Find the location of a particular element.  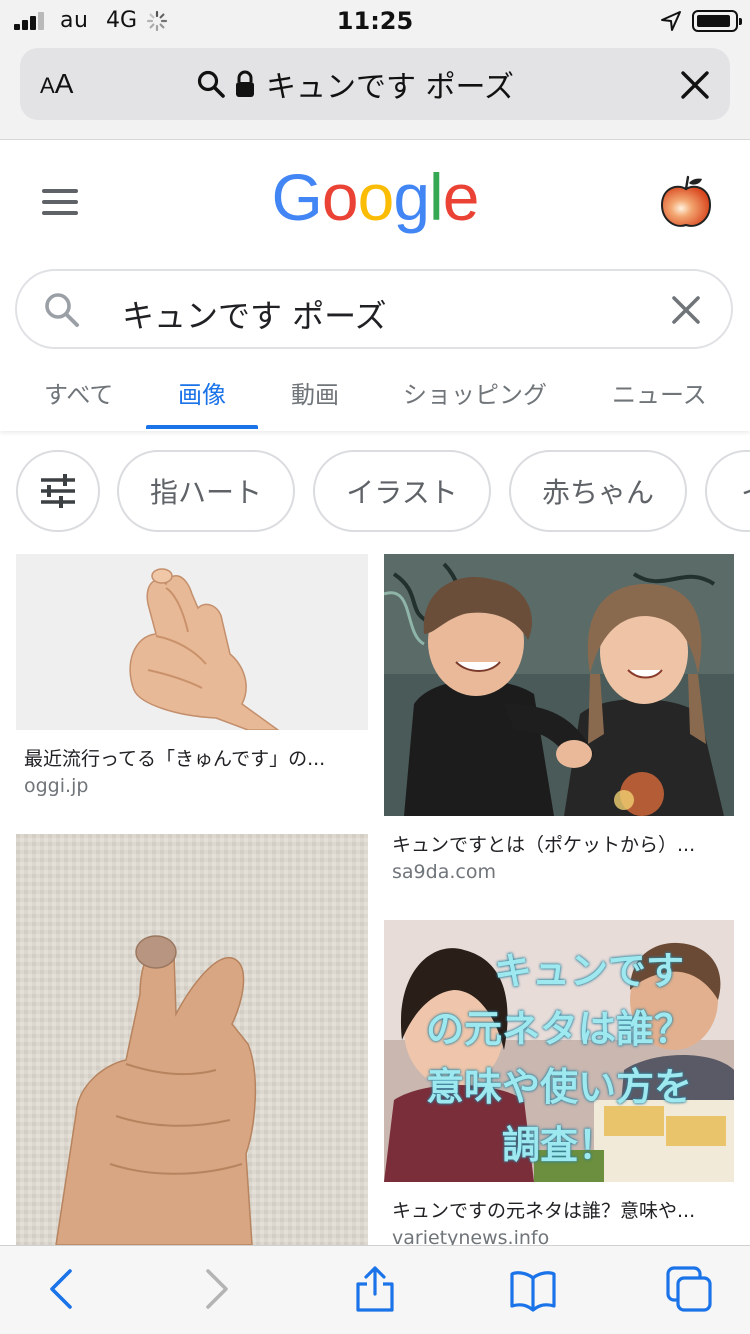

chip-baby: 赤ちゃん is located at coordinates (598, 491).